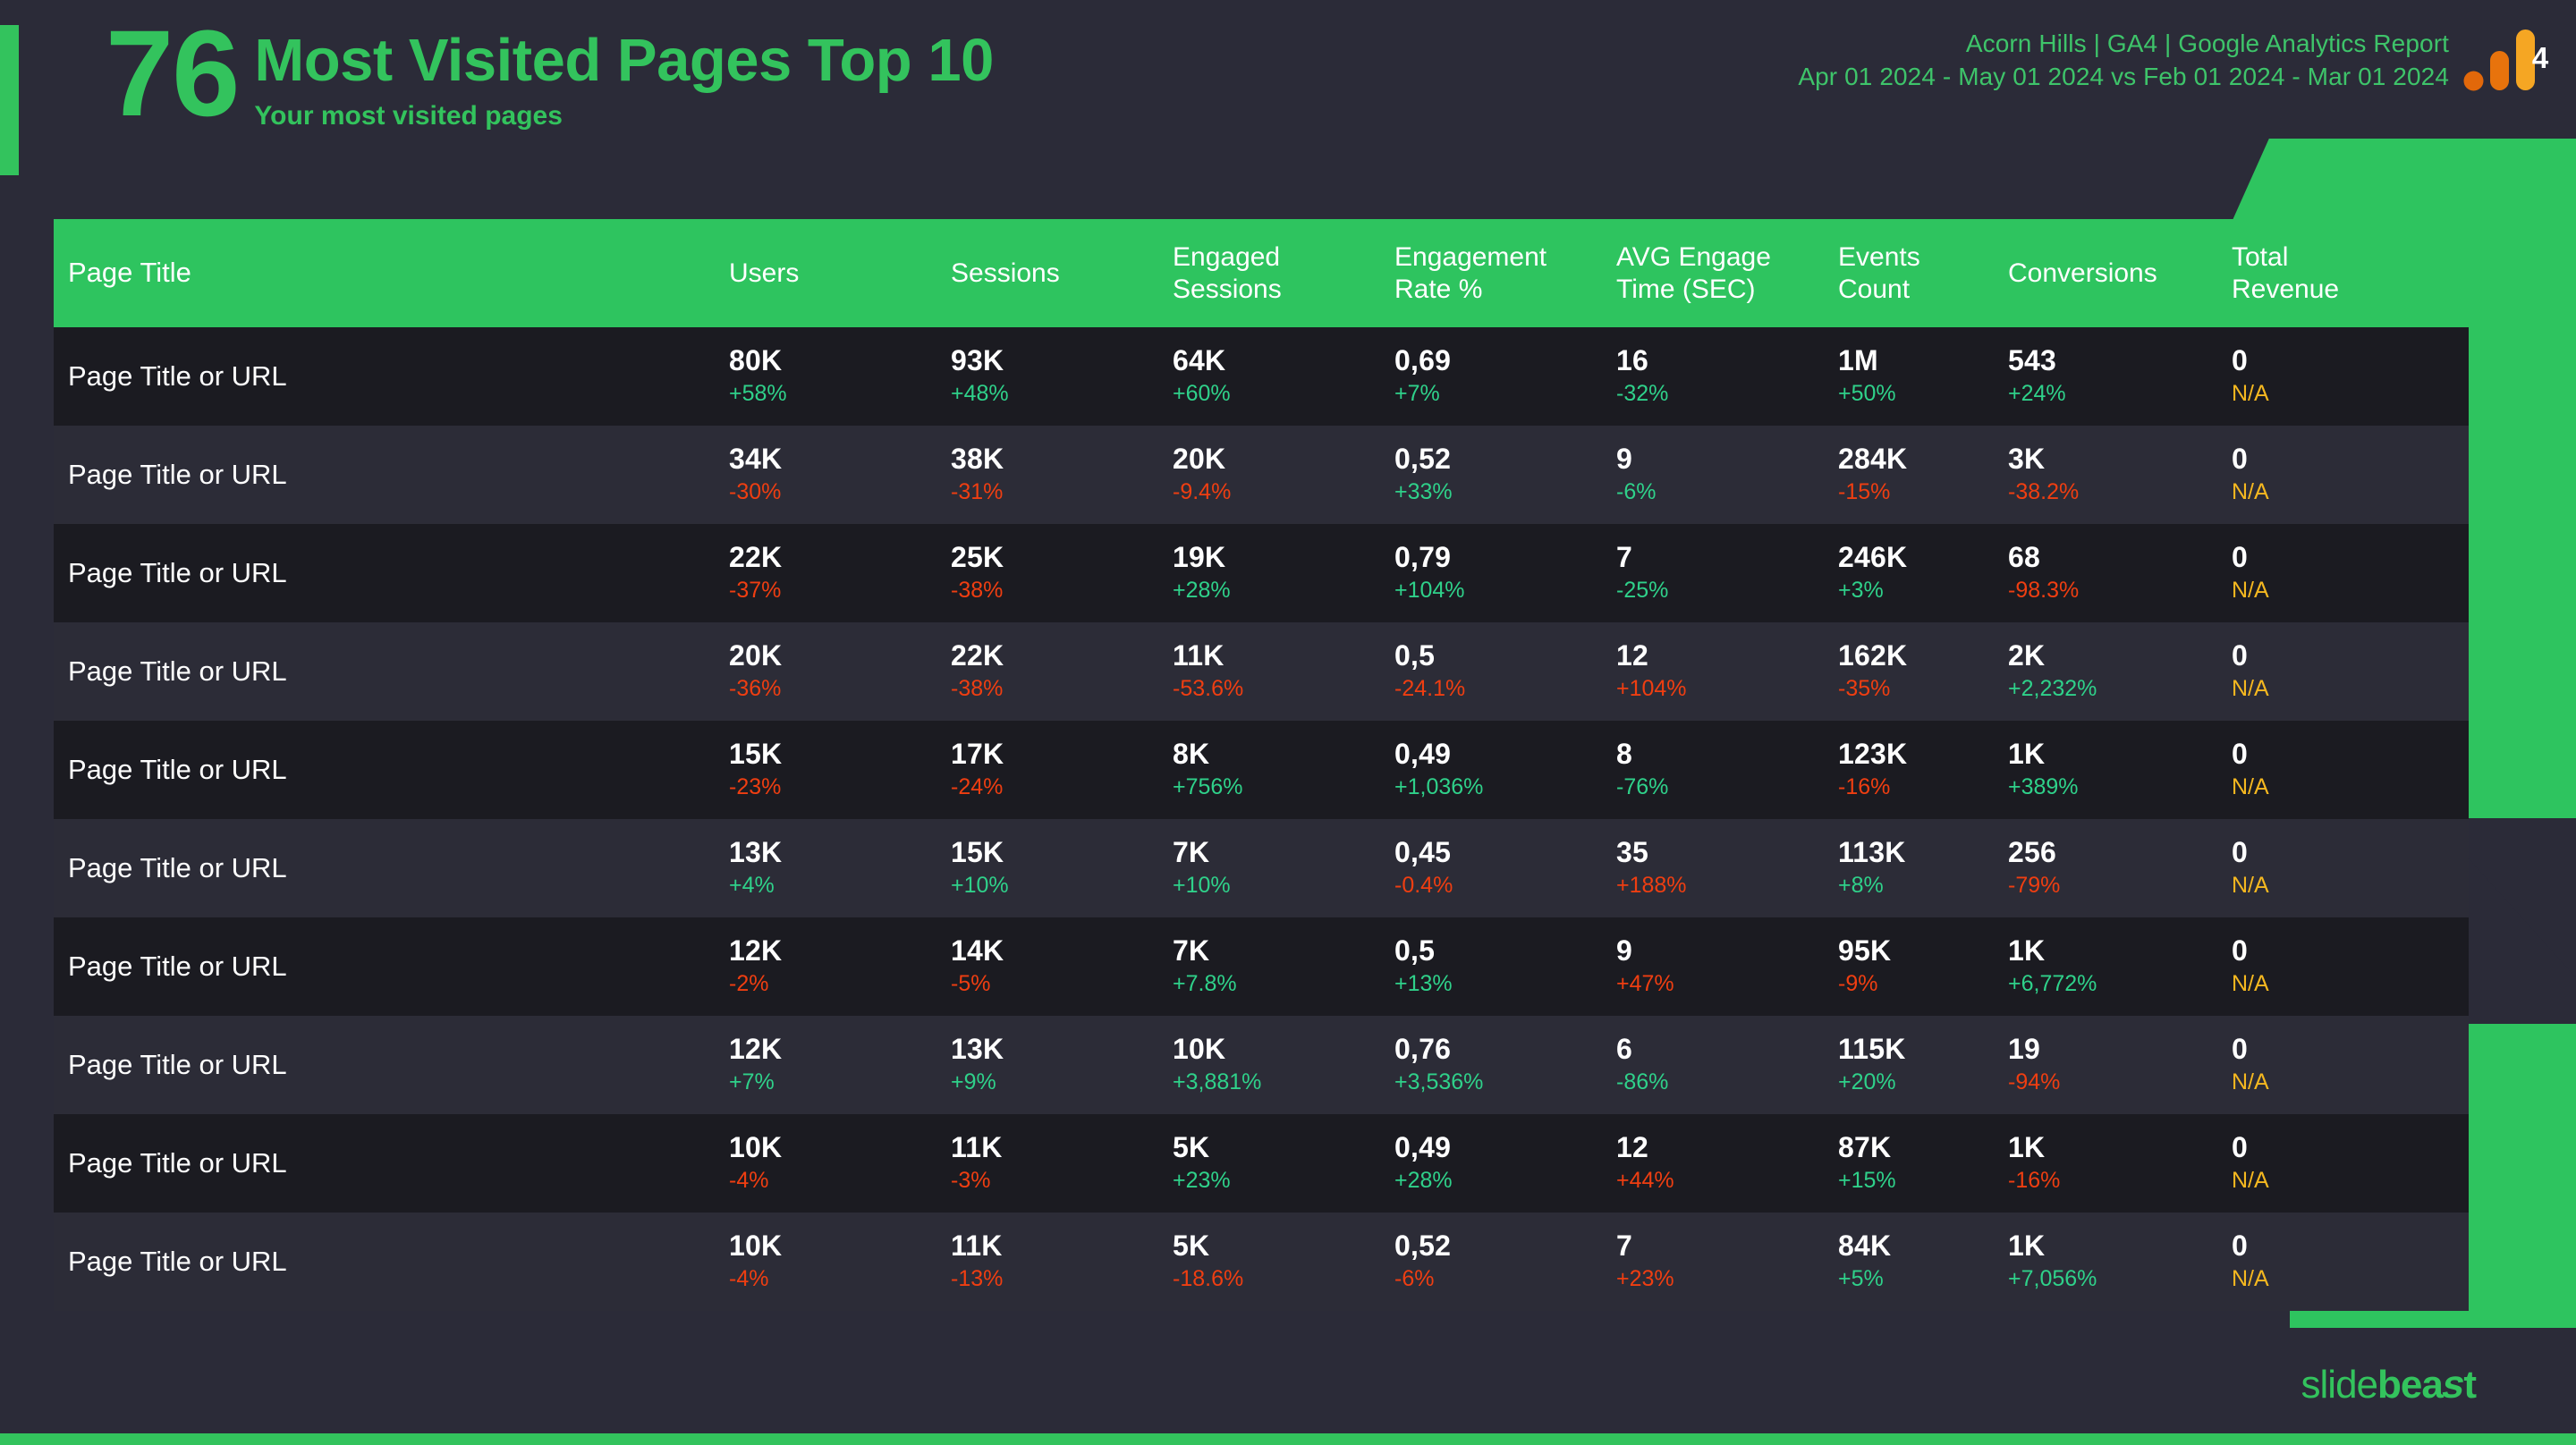  I want to click on cell-engagement-rate: 0,5 +13%, so click(1505, 967).